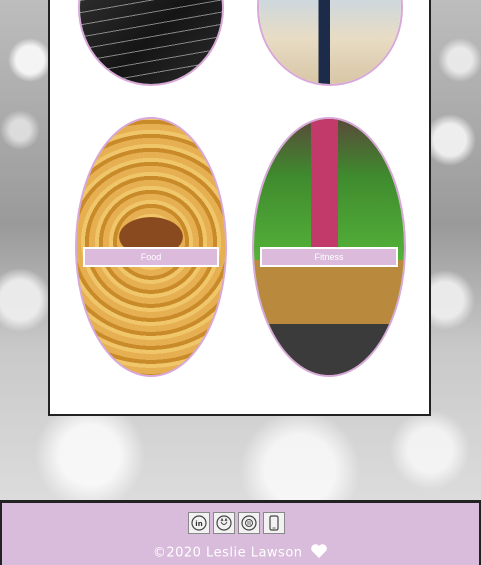  I want to click on code-card, so click(151, 43).